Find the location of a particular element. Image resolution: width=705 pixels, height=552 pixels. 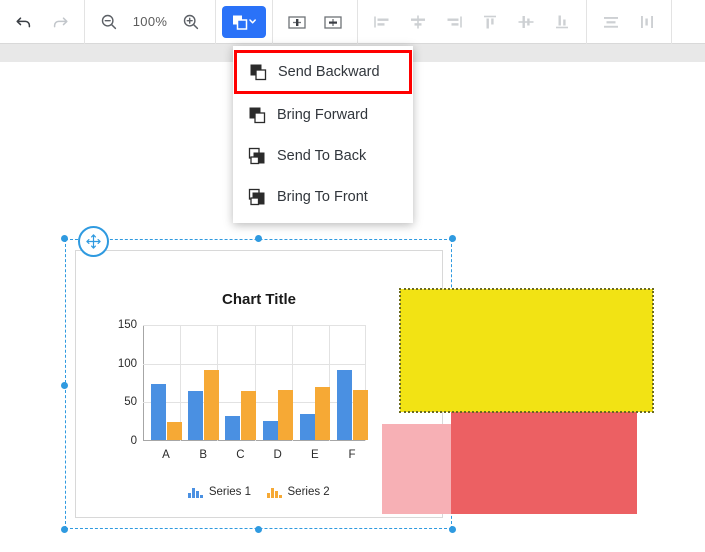

selection-handle-middle-left is located at coordinates (64, 385).